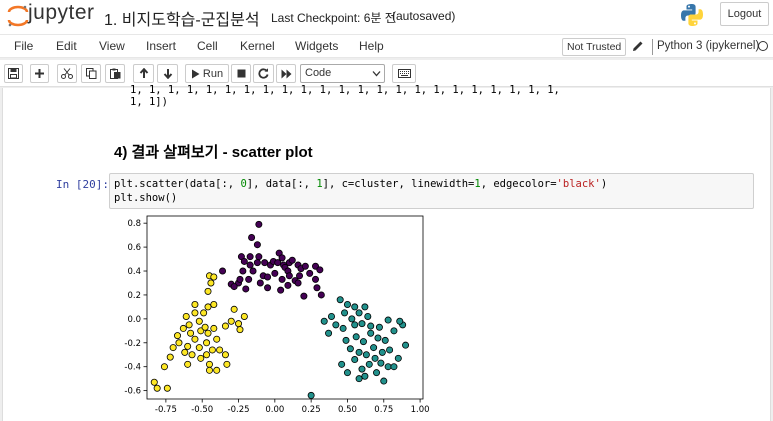 This screenshot has width=773, height=421. I want to click on menu-view: View, so click(112, 46).